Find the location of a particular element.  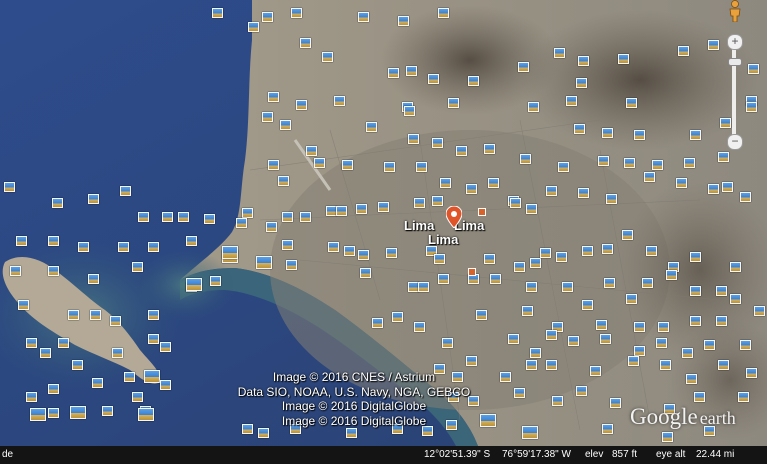

place-label: Lima is located at coordinates (443, 239).